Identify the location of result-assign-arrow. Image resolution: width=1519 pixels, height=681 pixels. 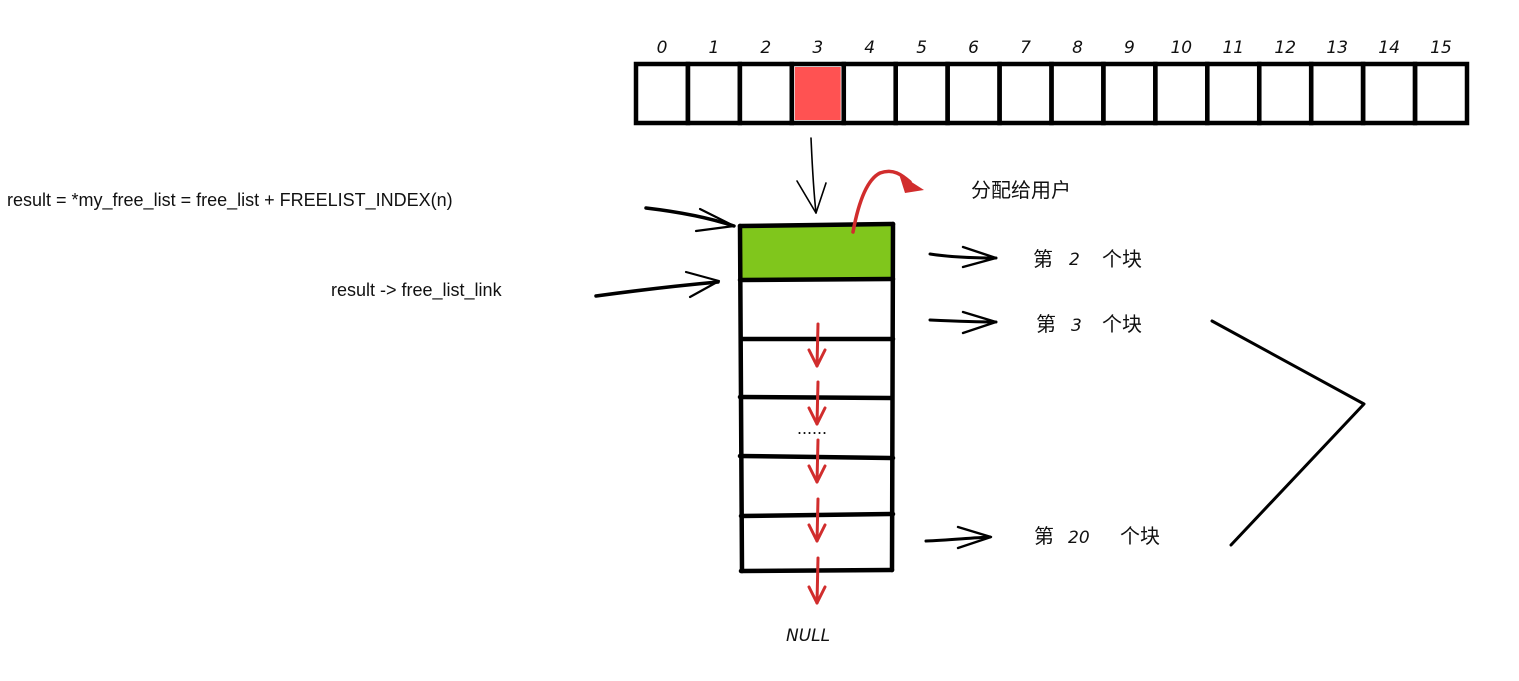
(690, 219).